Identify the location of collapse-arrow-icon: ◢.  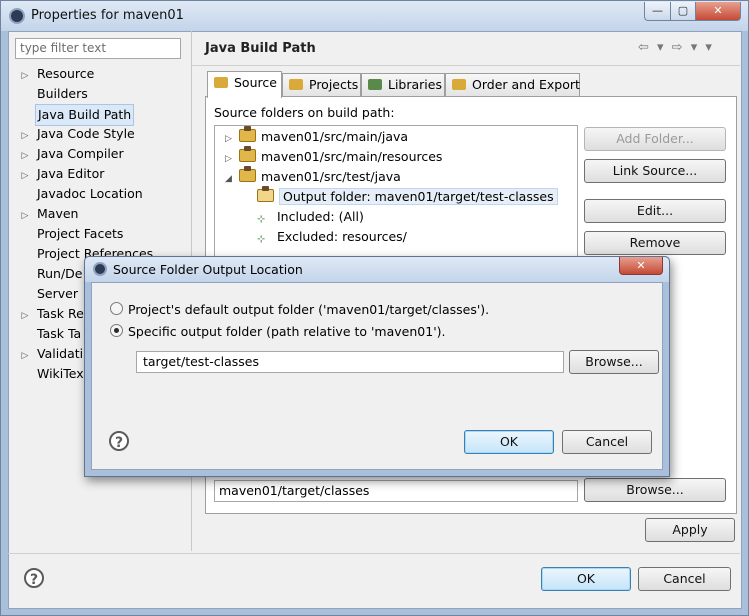
(232, 179).